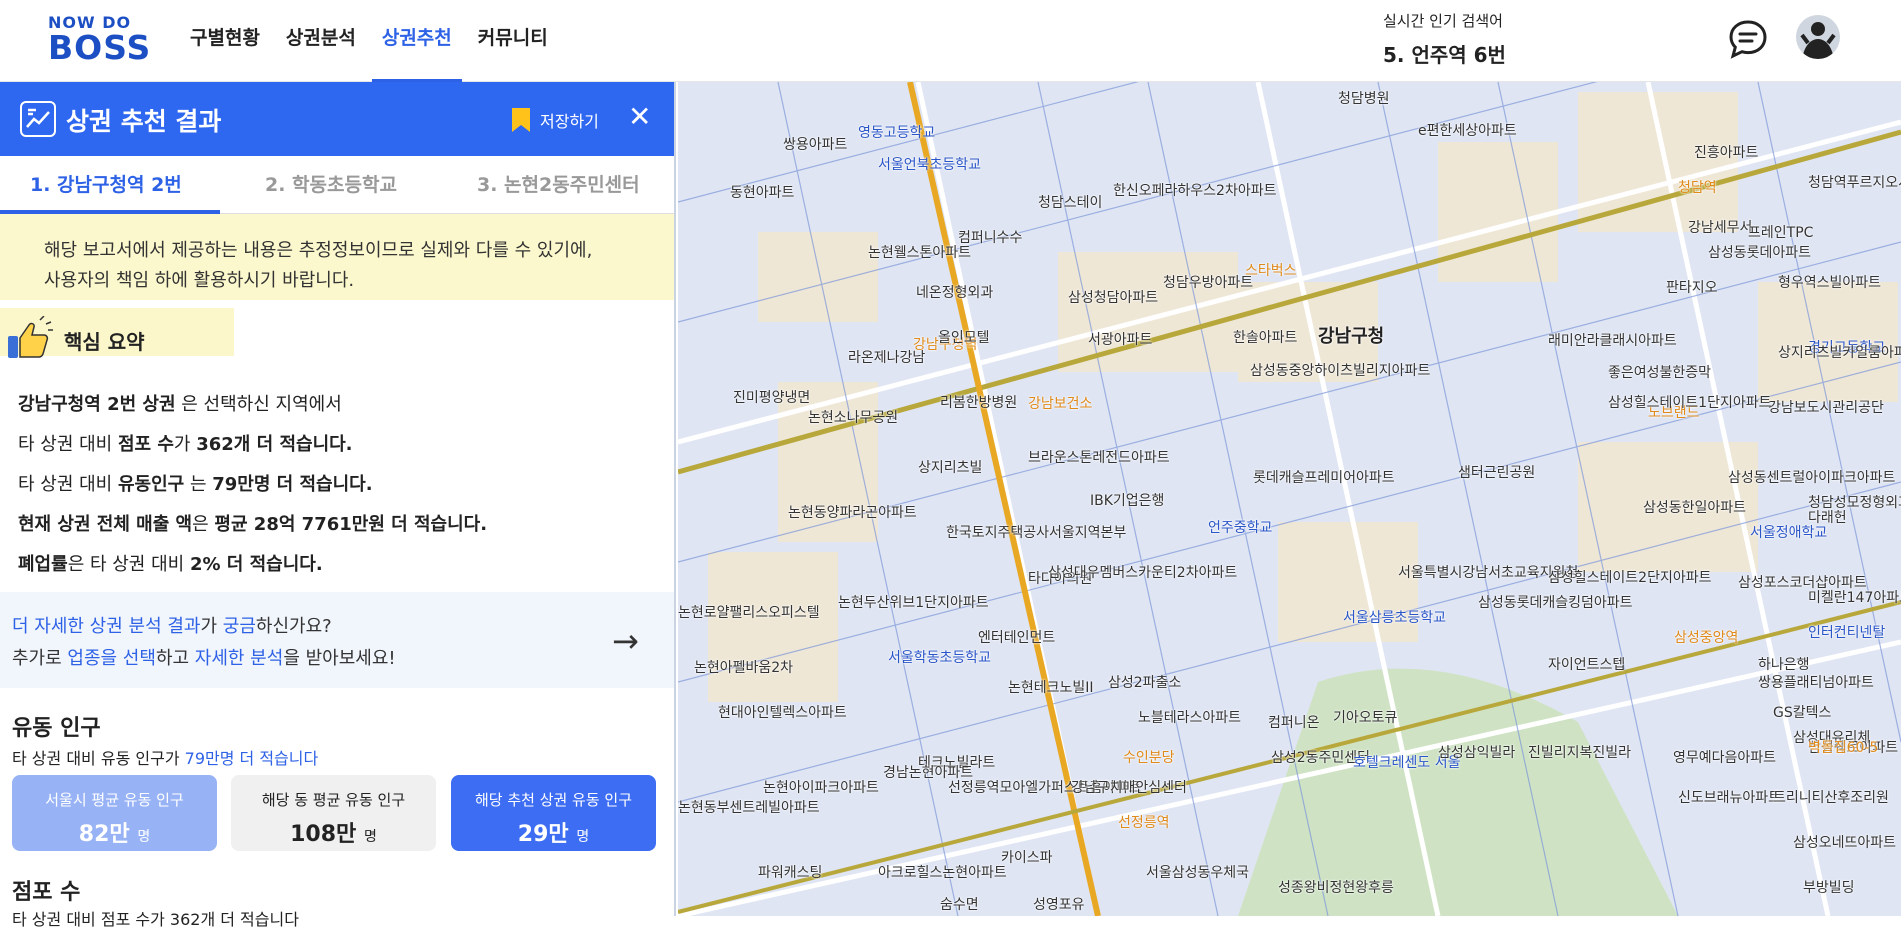 The height and width of the screenshot is (930, 1901). Describe the element at coordinates (321, 41) in the screenshot. I see `nav-area-analysis: 상권분석` at that location.